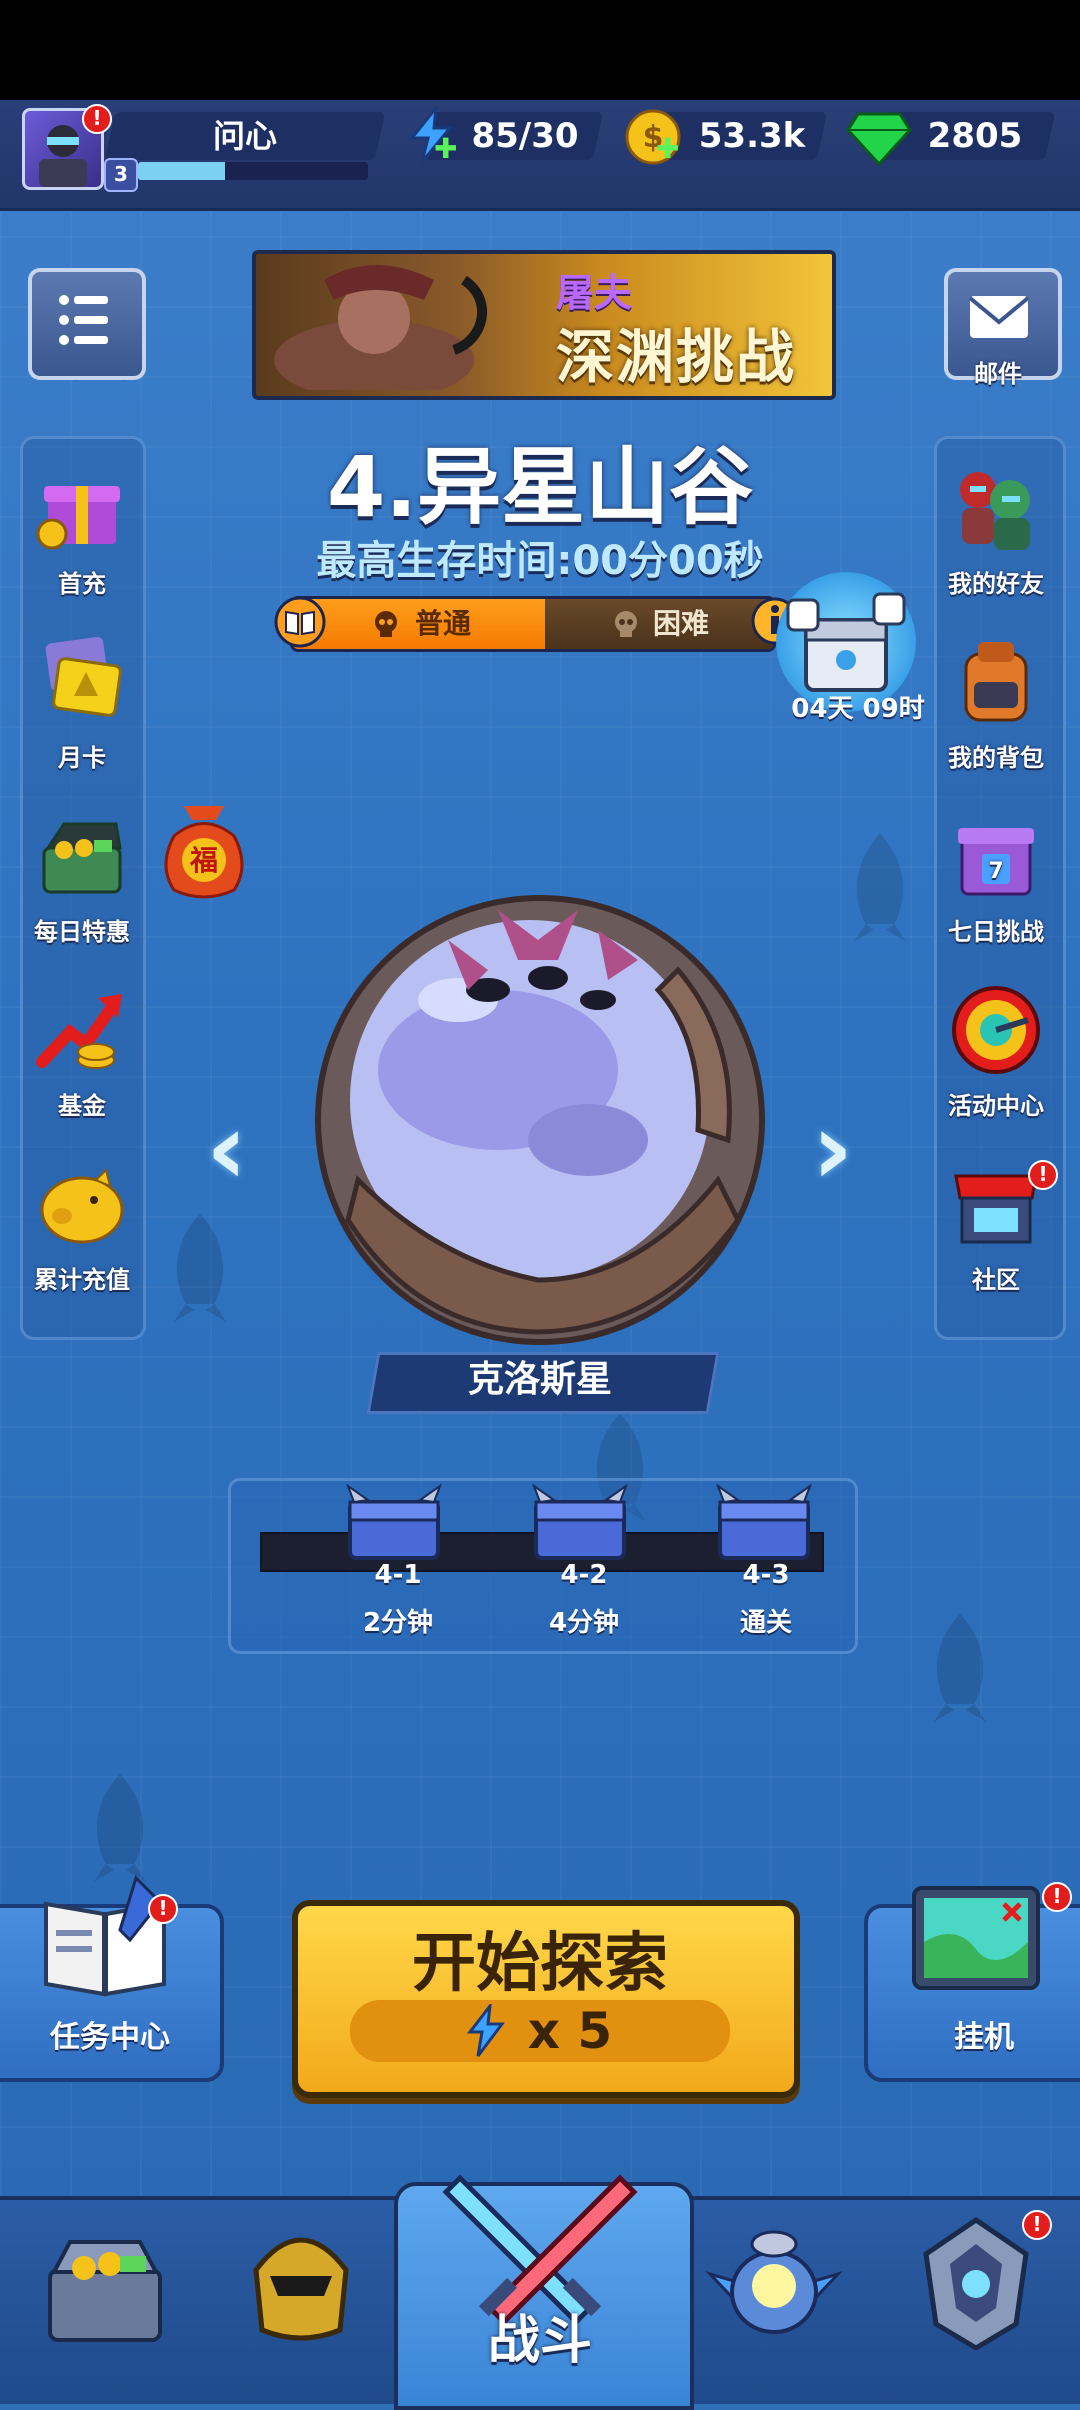 This screenshot has height=2410, width=1080. I want to click on backpack-button: 我的背包, so click(996, 703).